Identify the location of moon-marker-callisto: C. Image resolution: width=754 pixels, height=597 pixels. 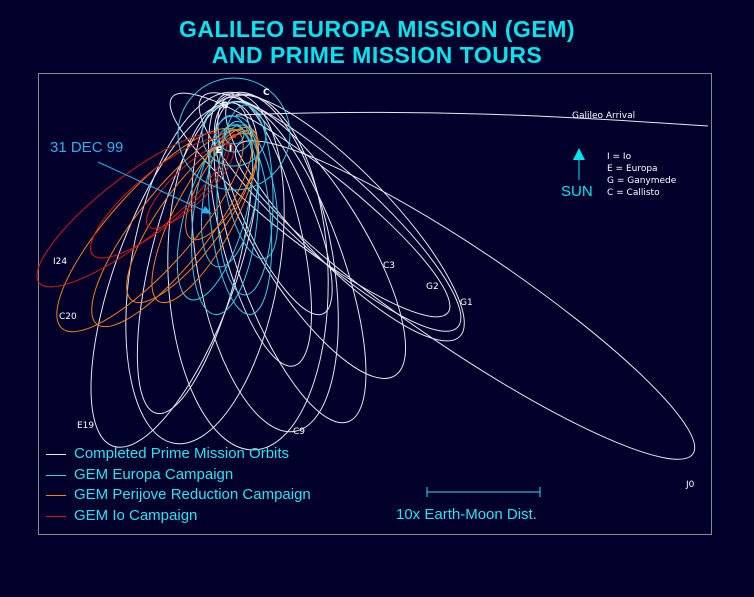
(266, 93).